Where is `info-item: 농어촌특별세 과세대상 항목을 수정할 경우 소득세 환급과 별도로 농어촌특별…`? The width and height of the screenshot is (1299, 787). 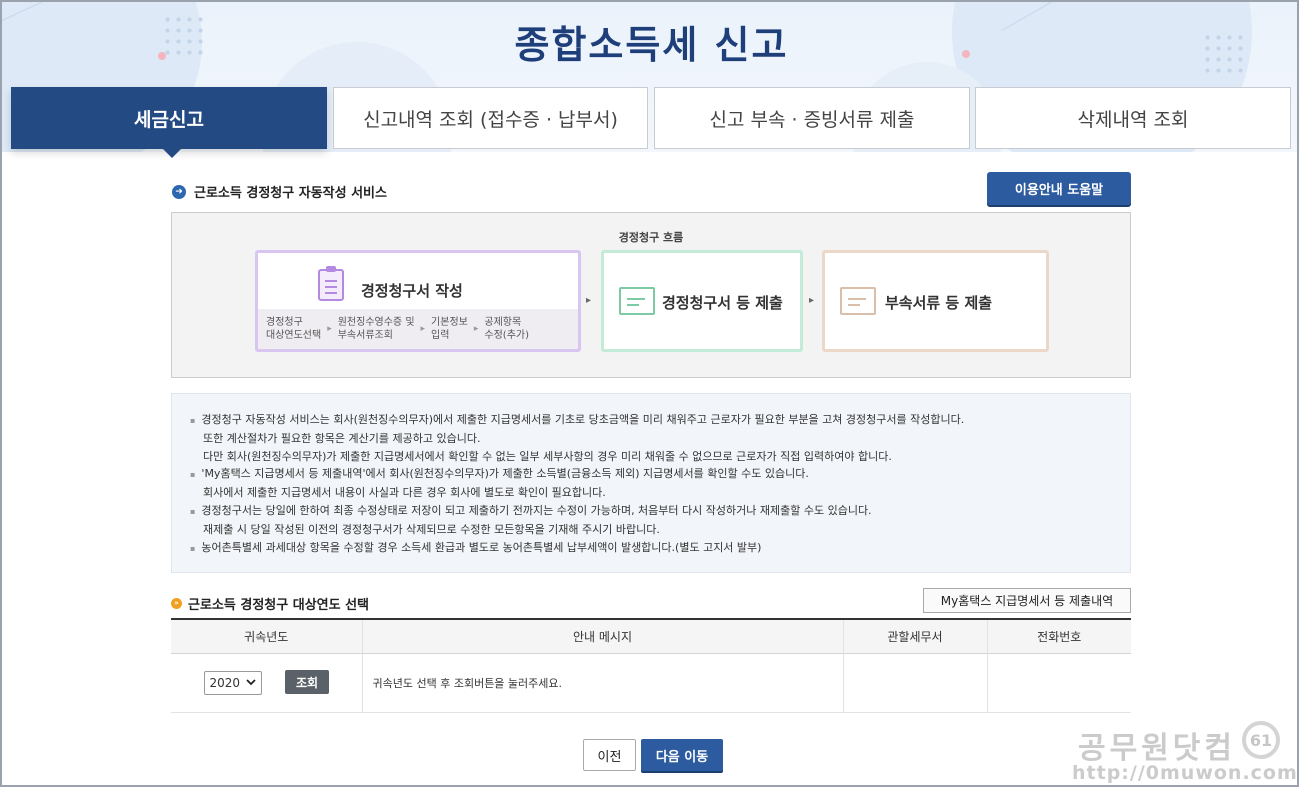 info-item: 농어촌특별세 과세대상 항목을 수정할 경우 소득세 환급과 별도로 농어촌특별… is located at coordinates (660, 548).